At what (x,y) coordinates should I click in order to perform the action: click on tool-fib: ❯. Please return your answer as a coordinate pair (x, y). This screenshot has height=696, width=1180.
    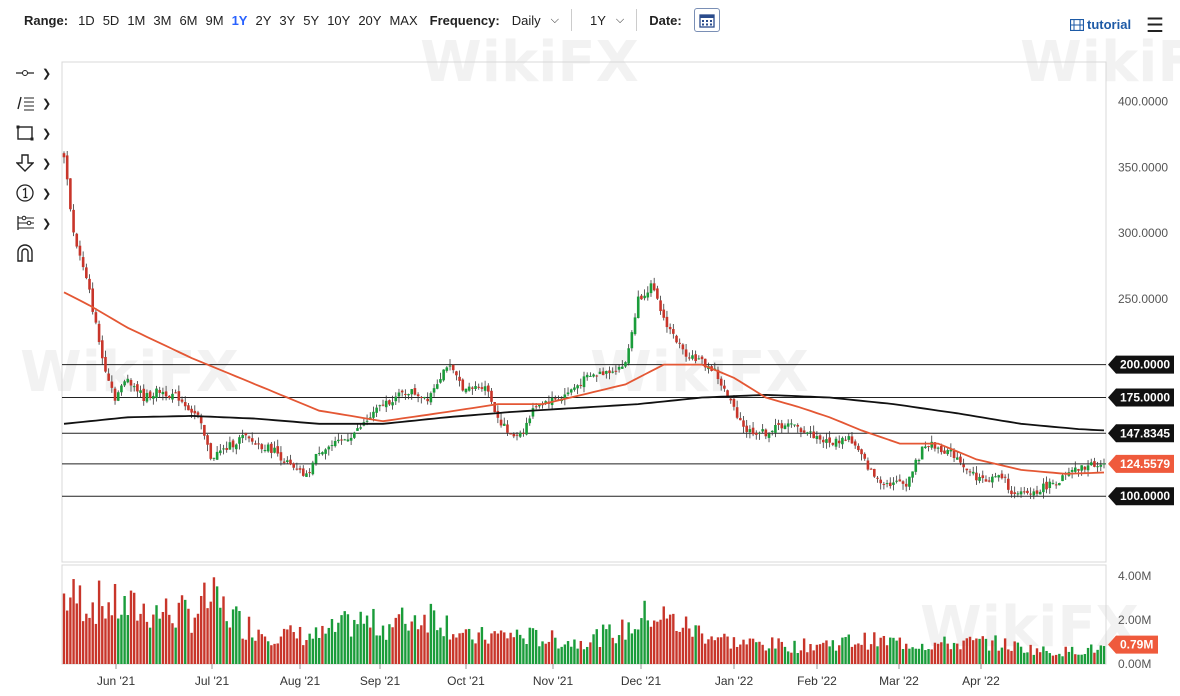
    Looking at the image, I should click on (37, 223).